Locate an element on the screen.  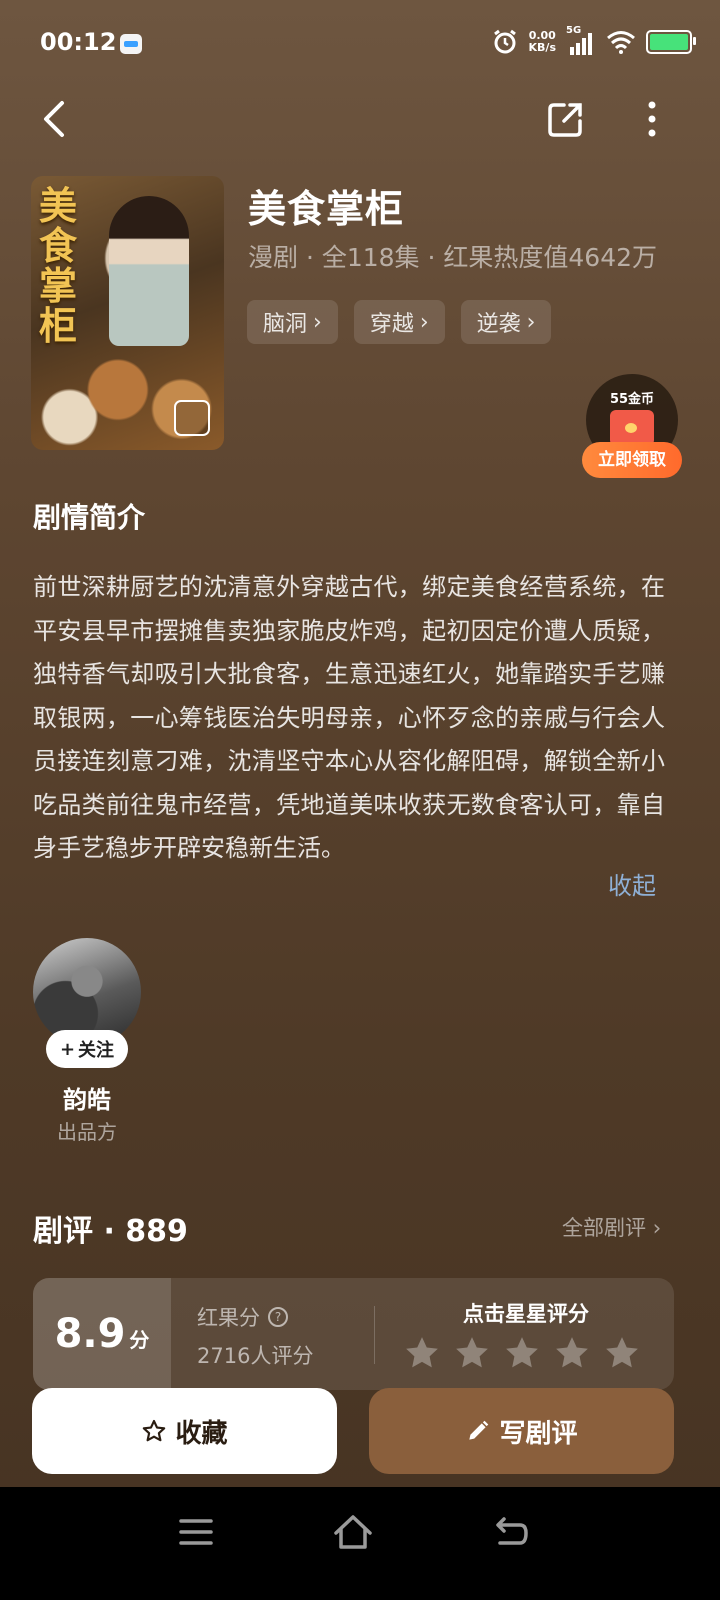
cover-character is located at coordinates (149, 271).